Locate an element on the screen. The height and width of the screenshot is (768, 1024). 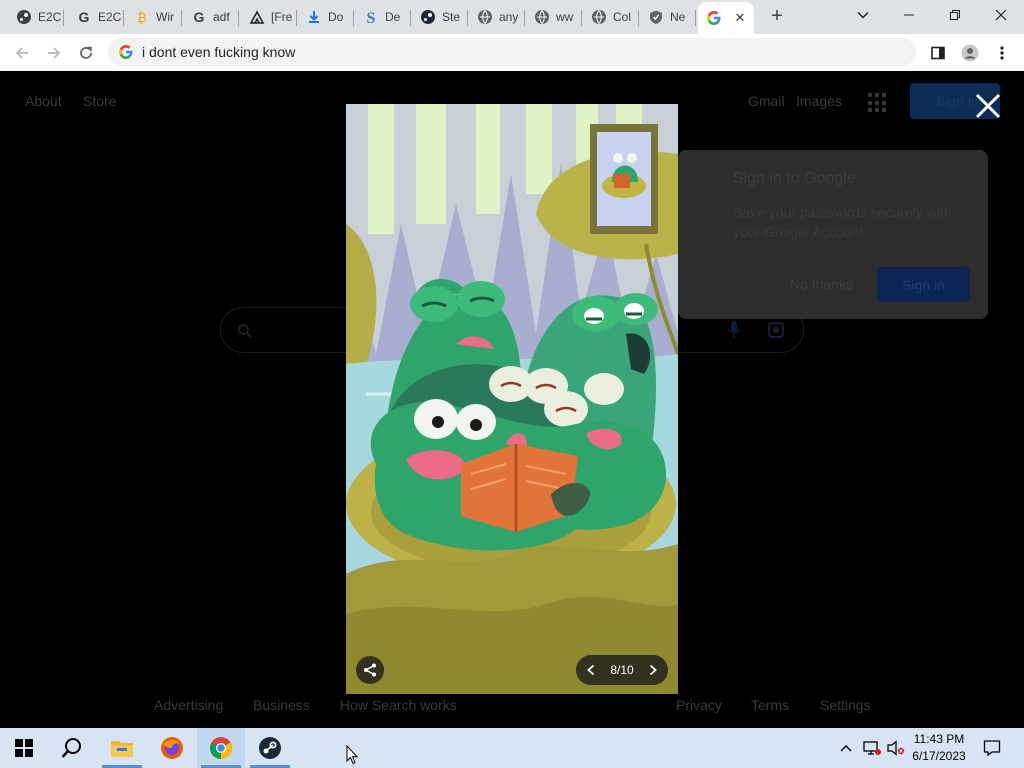
chevron-left-icon is located at coordinates (591, 670).